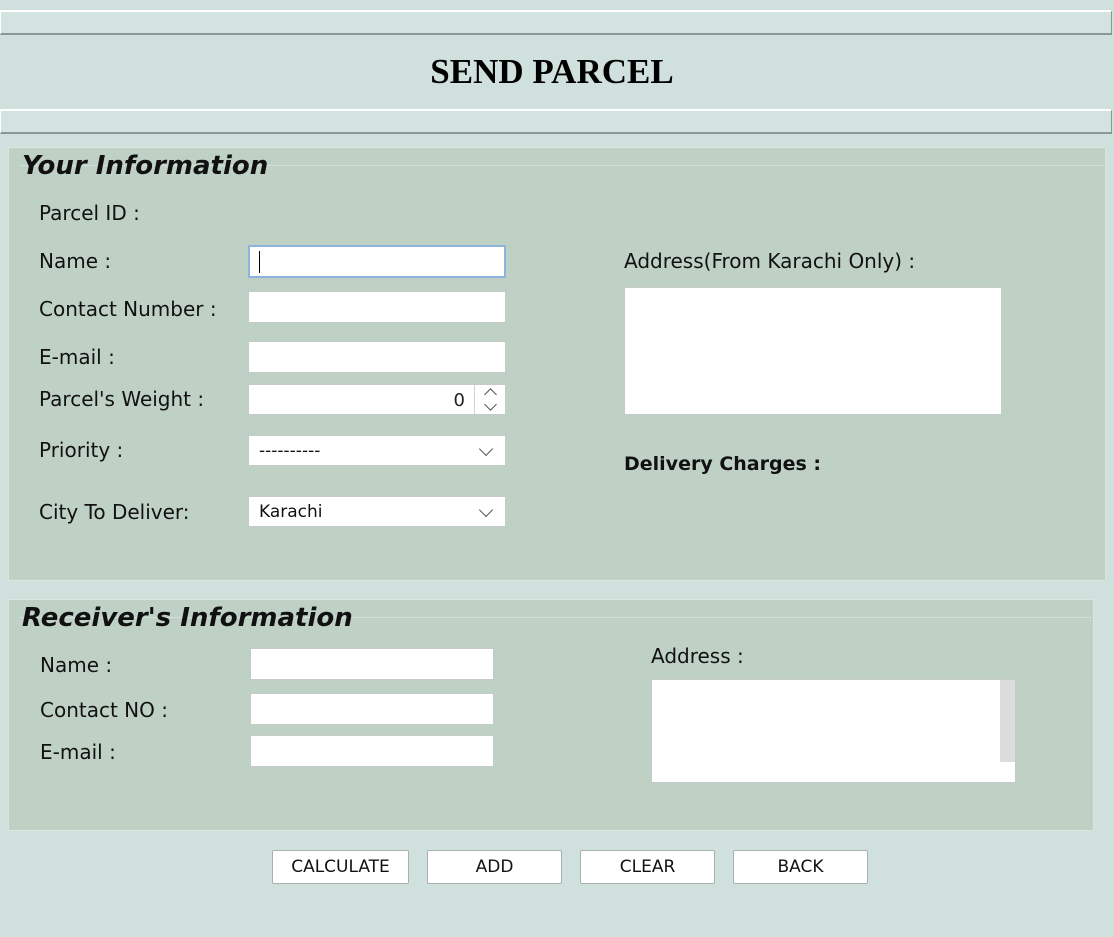  Describe the element at coordinates (78, 752) in the screenshot. I see `receiver-email-label: E-mail :` at that location.